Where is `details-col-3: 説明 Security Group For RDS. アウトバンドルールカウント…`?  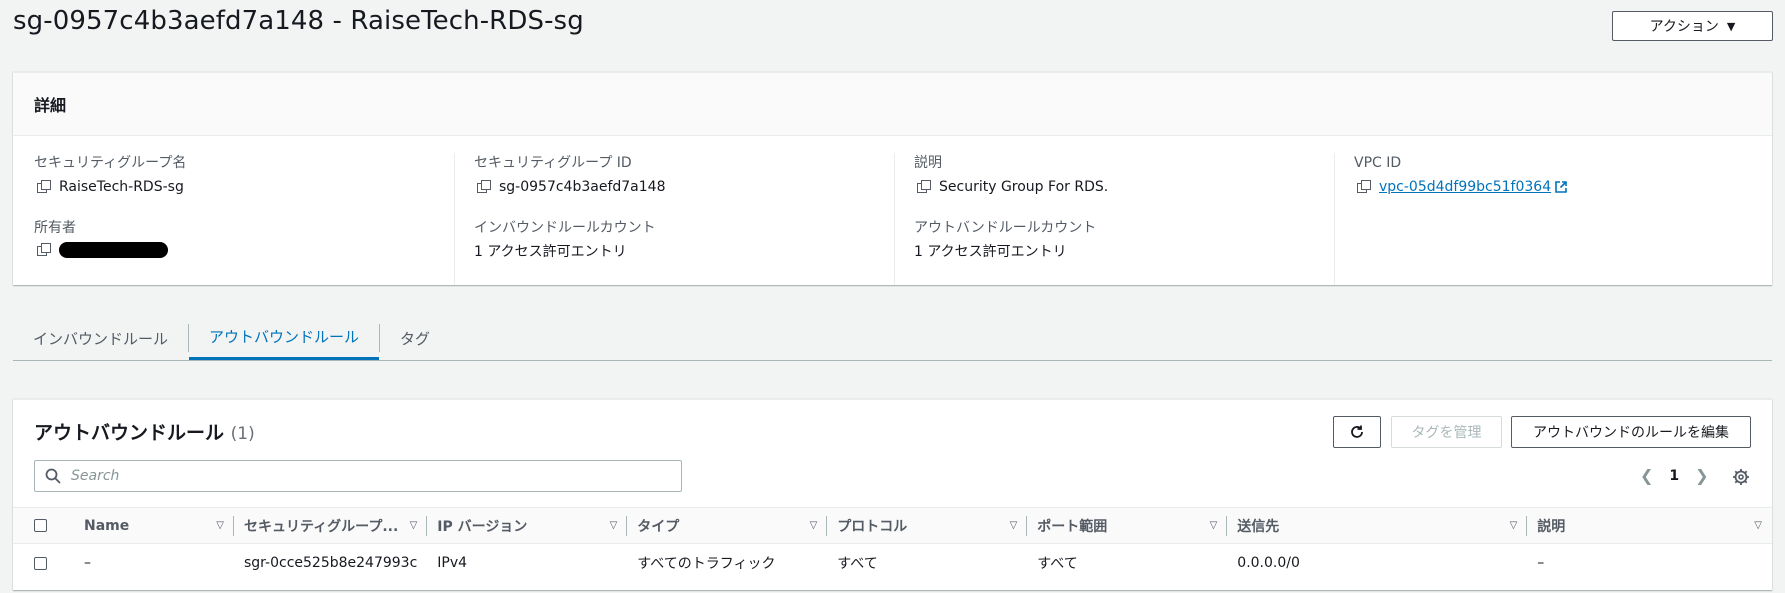 details-col-3: 説明 Security Group For RDS. アウトバンドルールカウント… is located at coordinates (1001, 219).